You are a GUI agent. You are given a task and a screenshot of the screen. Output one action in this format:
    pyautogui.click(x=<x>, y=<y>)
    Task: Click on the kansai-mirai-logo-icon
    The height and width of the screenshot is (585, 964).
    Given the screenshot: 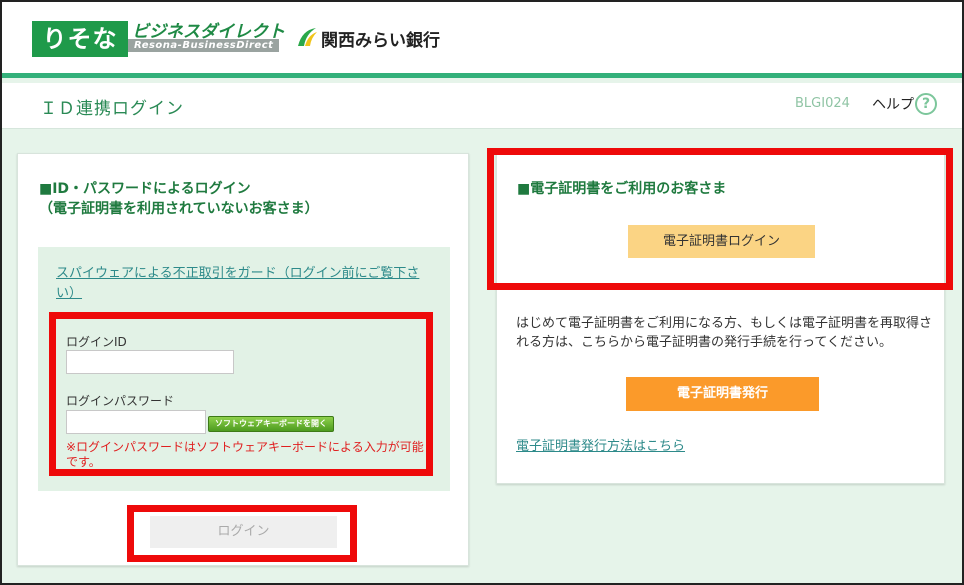 What is the action you would take?
    pyautogui.click(x=307, y=37)
    